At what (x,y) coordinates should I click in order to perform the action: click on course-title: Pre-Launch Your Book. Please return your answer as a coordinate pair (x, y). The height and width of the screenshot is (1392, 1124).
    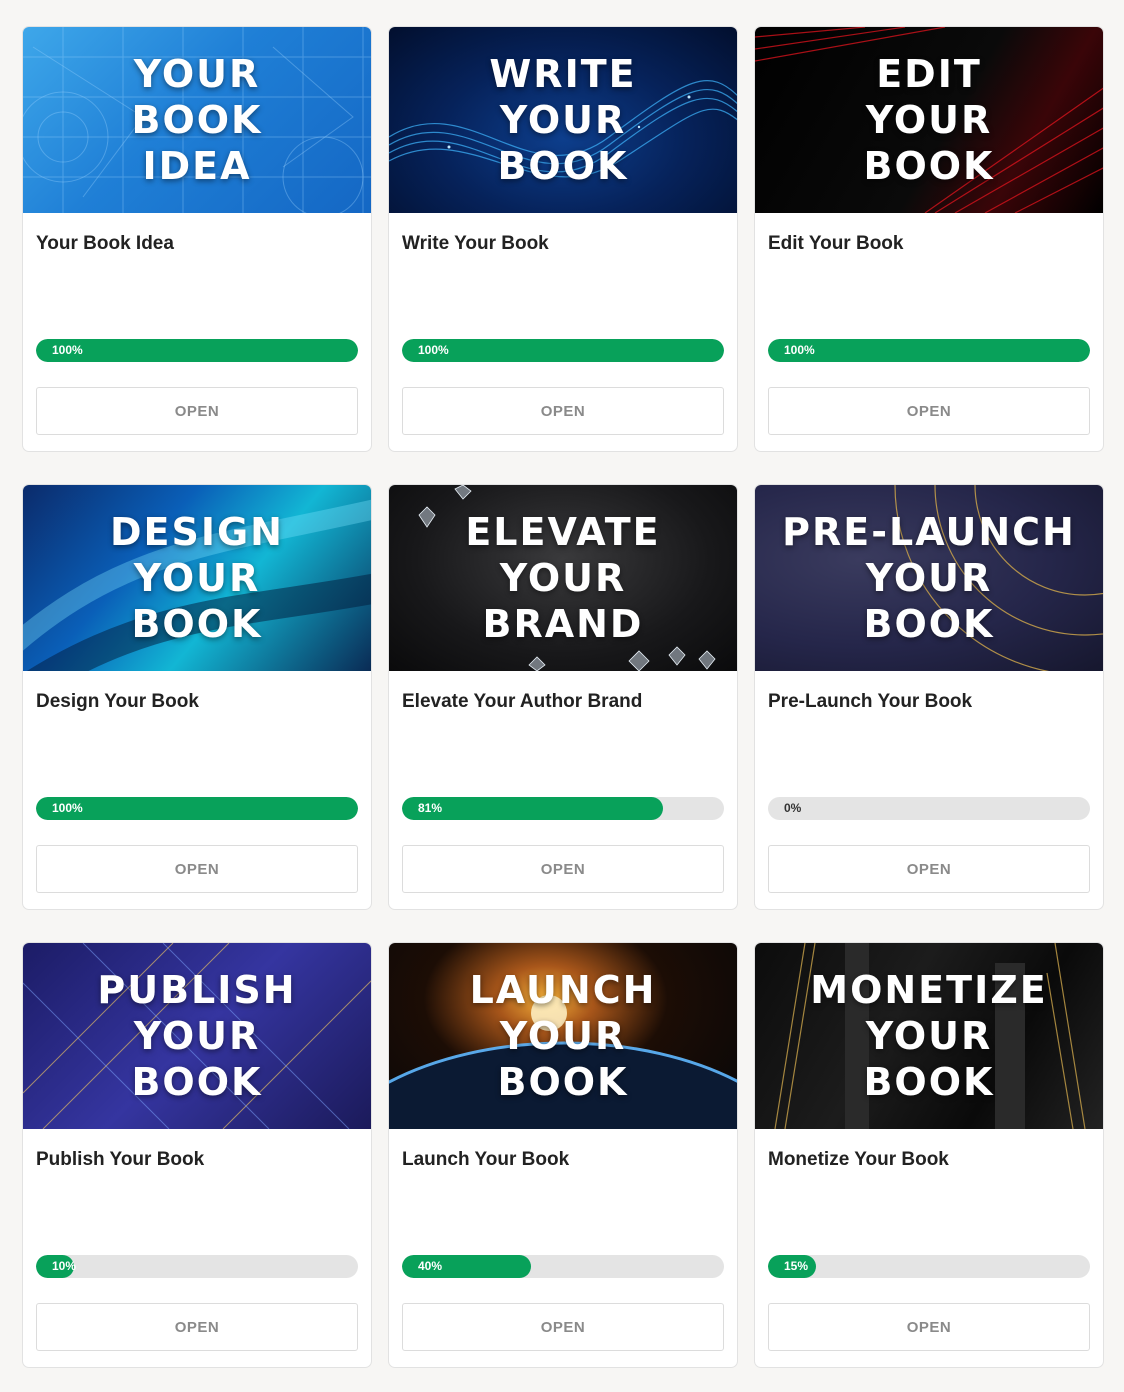
    Looking at the image, I should click on (870, 702).